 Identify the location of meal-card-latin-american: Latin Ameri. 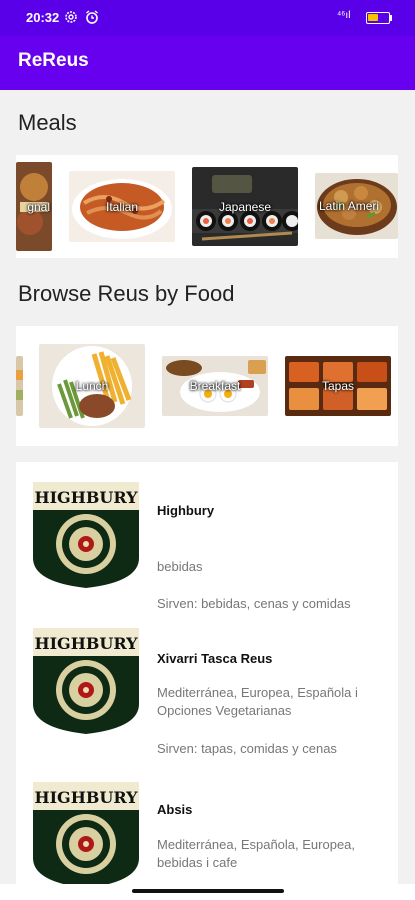
(356, 206).